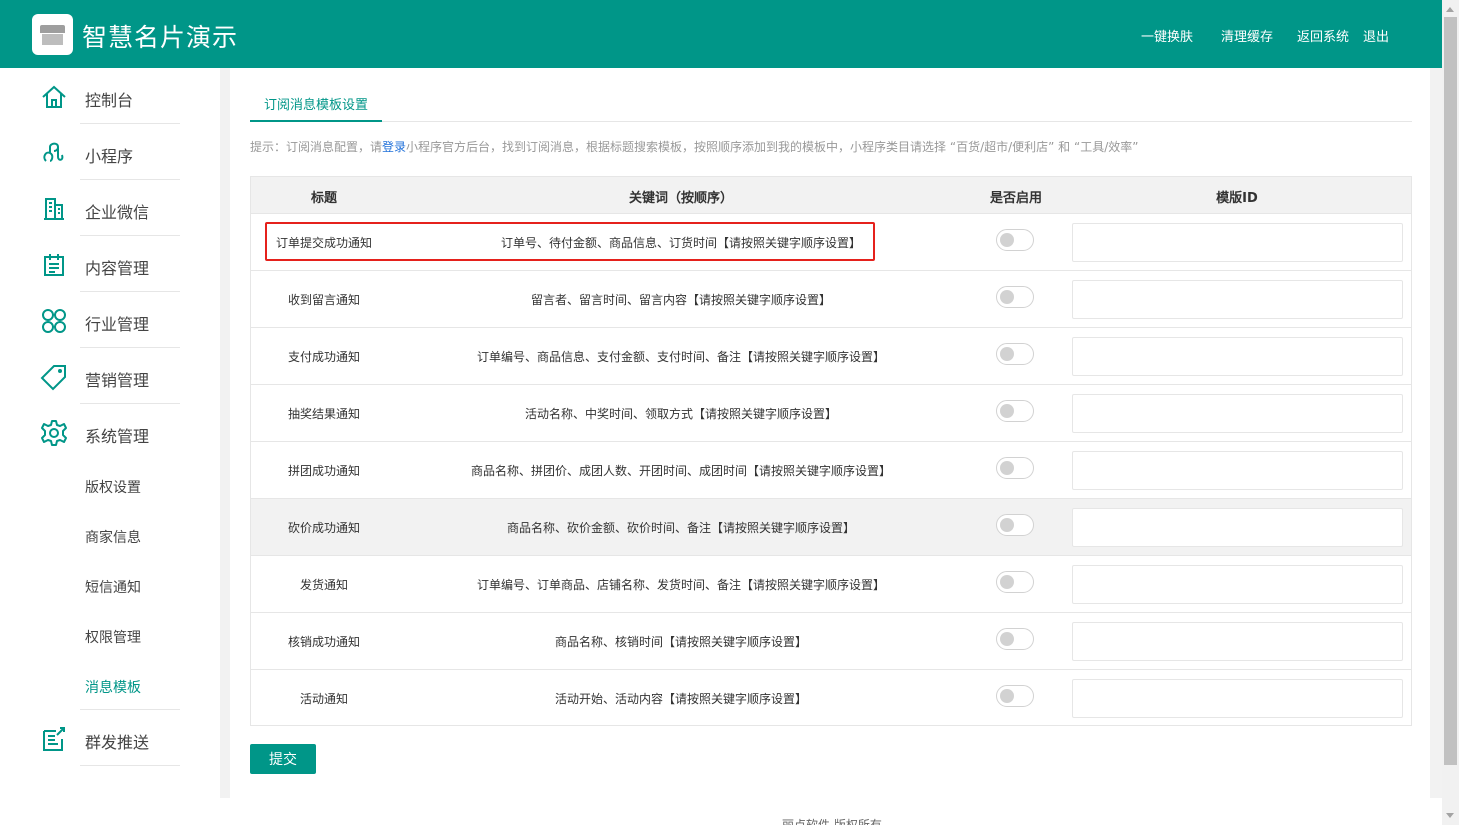 Image resolution: width=1459 pixels, height=825 pixels. What do you see at coordinates (681, 699) in the screenshot?
I see `row-keywords: 活动开始、活动内容【请按照关键字顺序设置】` at bounding box center [681, 699].